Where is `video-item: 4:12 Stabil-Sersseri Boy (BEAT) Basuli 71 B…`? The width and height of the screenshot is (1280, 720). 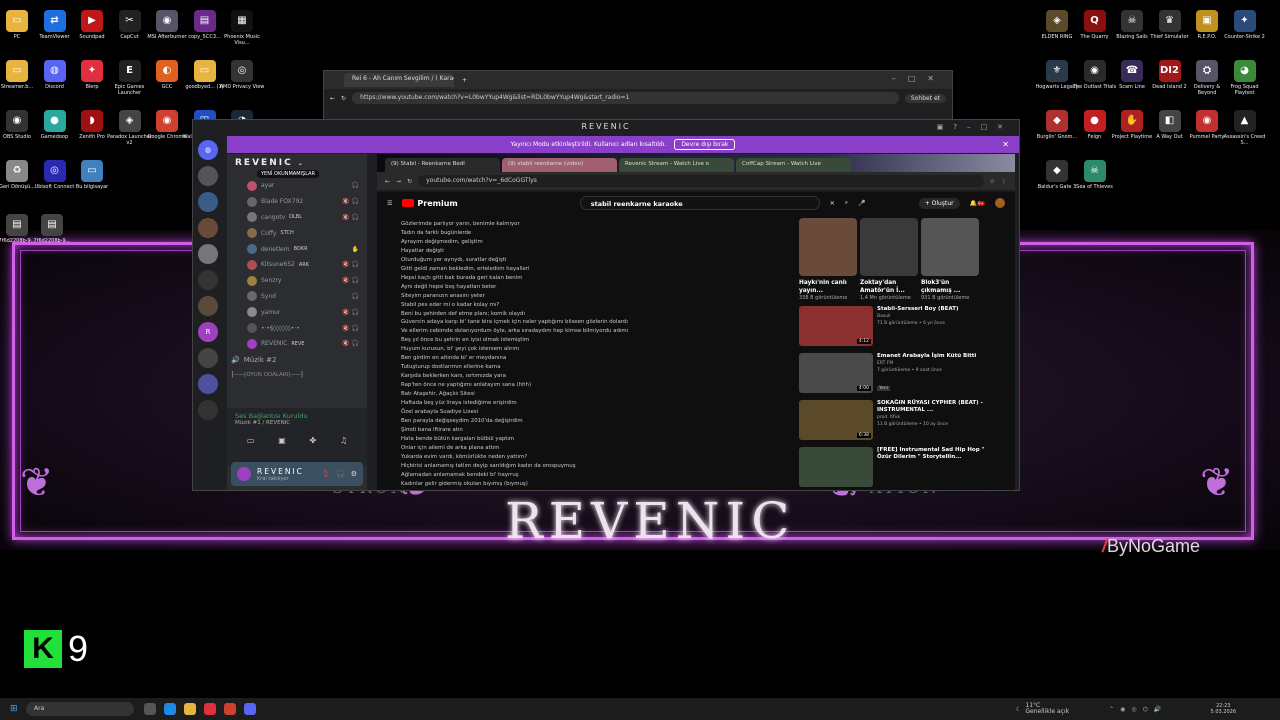
video-item: 4:12 Stabil-Sersseri Boy (BEAT) Basuli 71 B… is located at coordinates (899, 327).